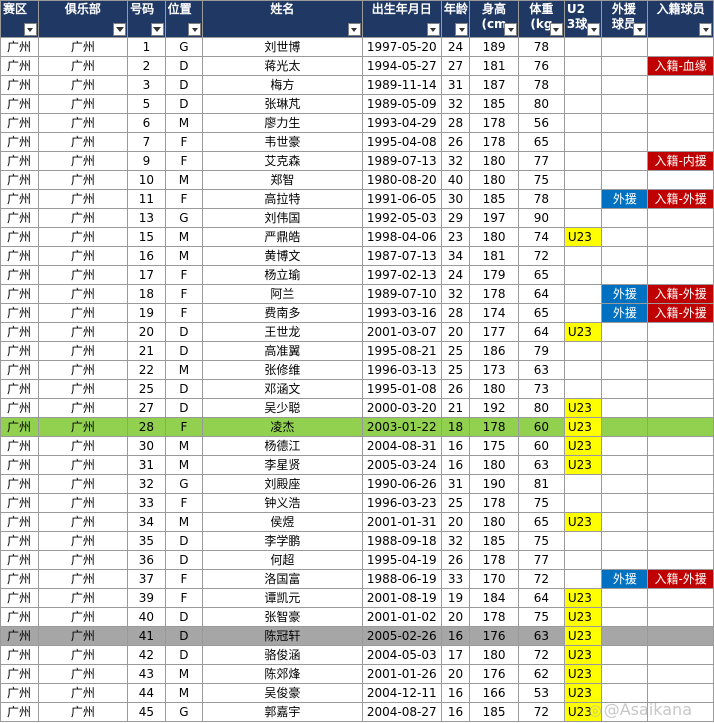 The image size is (714, 723). What do you see at coordinates (401, 332) in the screenshot?
I see `cell-dob: 2001-03-07` at bounding box center [401, 332].